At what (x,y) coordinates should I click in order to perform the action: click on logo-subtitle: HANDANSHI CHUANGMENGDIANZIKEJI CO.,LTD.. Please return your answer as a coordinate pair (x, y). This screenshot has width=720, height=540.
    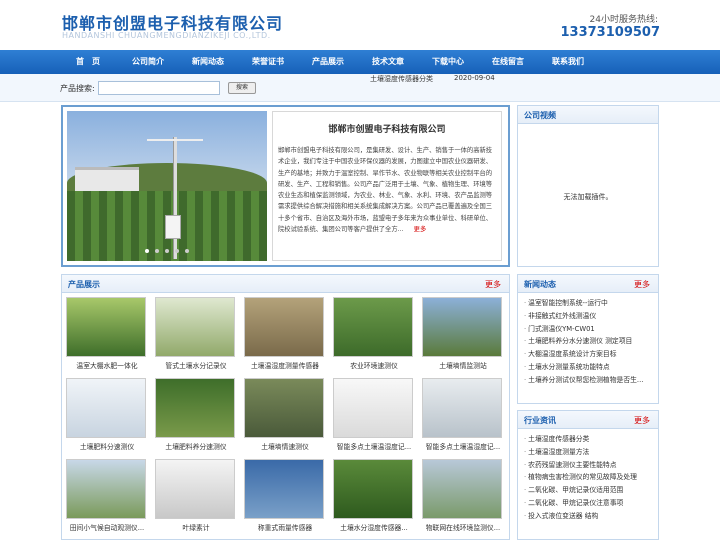
    Looking at the image, I should click on (166, 35).